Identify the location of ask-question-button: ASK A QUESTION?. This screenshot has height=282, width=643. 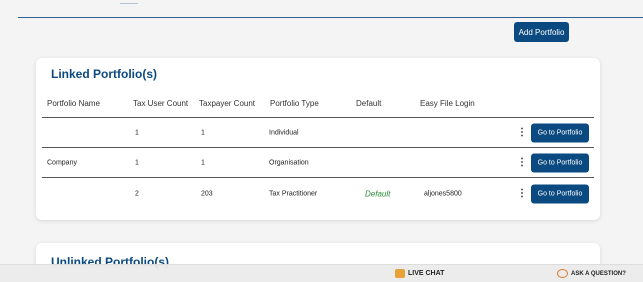
(591, 273).